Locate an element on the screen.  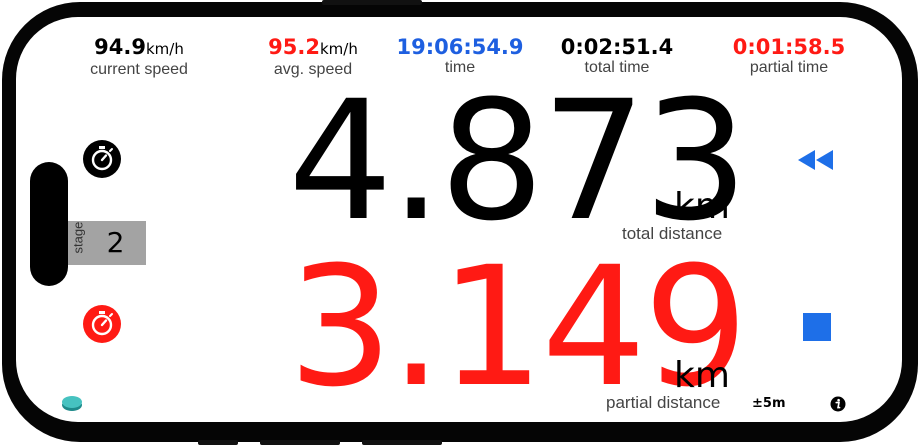
stop-icon is located at coordinates (817, 327).